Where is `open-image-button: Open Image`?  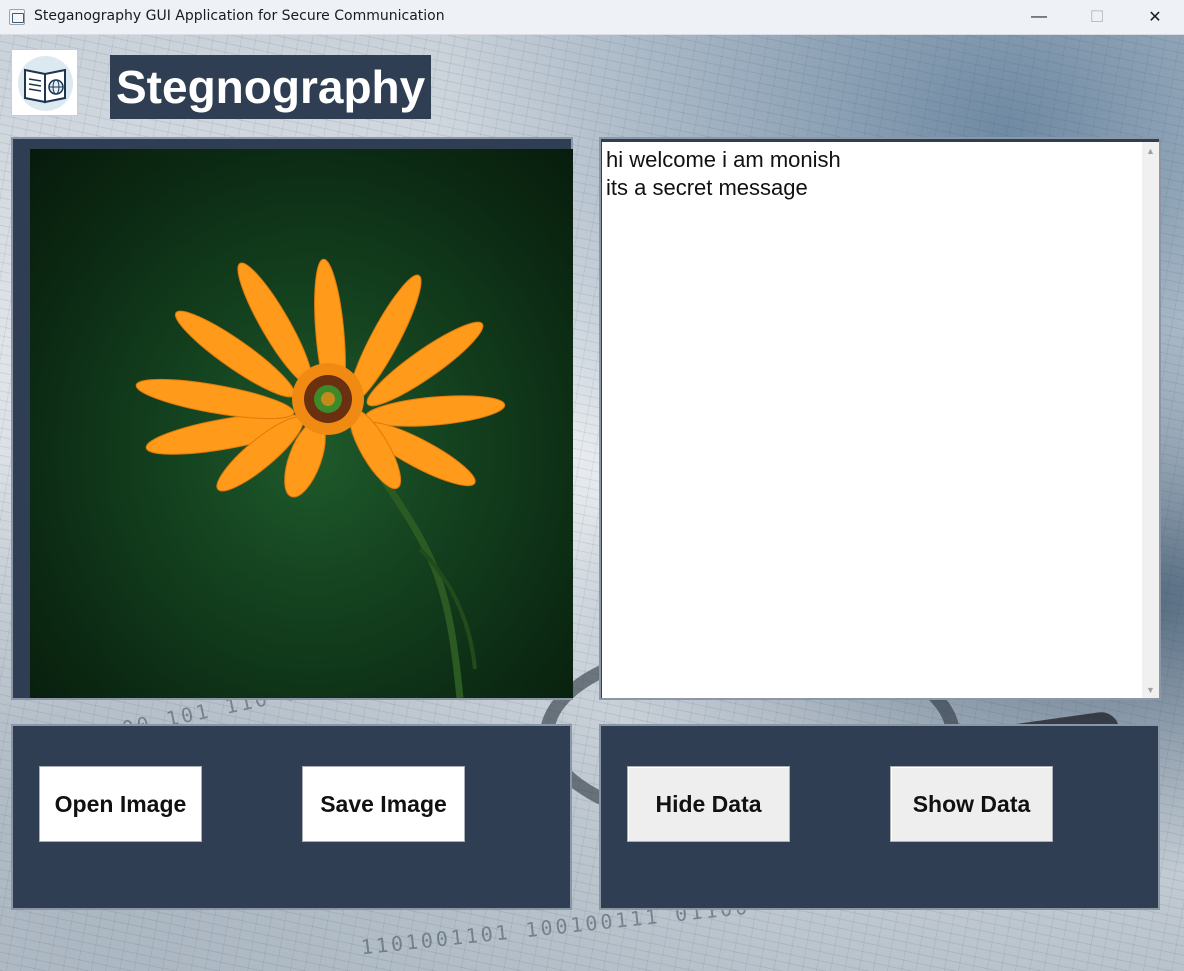 open-image-button: Open Image is located at coordinates (120, 804).